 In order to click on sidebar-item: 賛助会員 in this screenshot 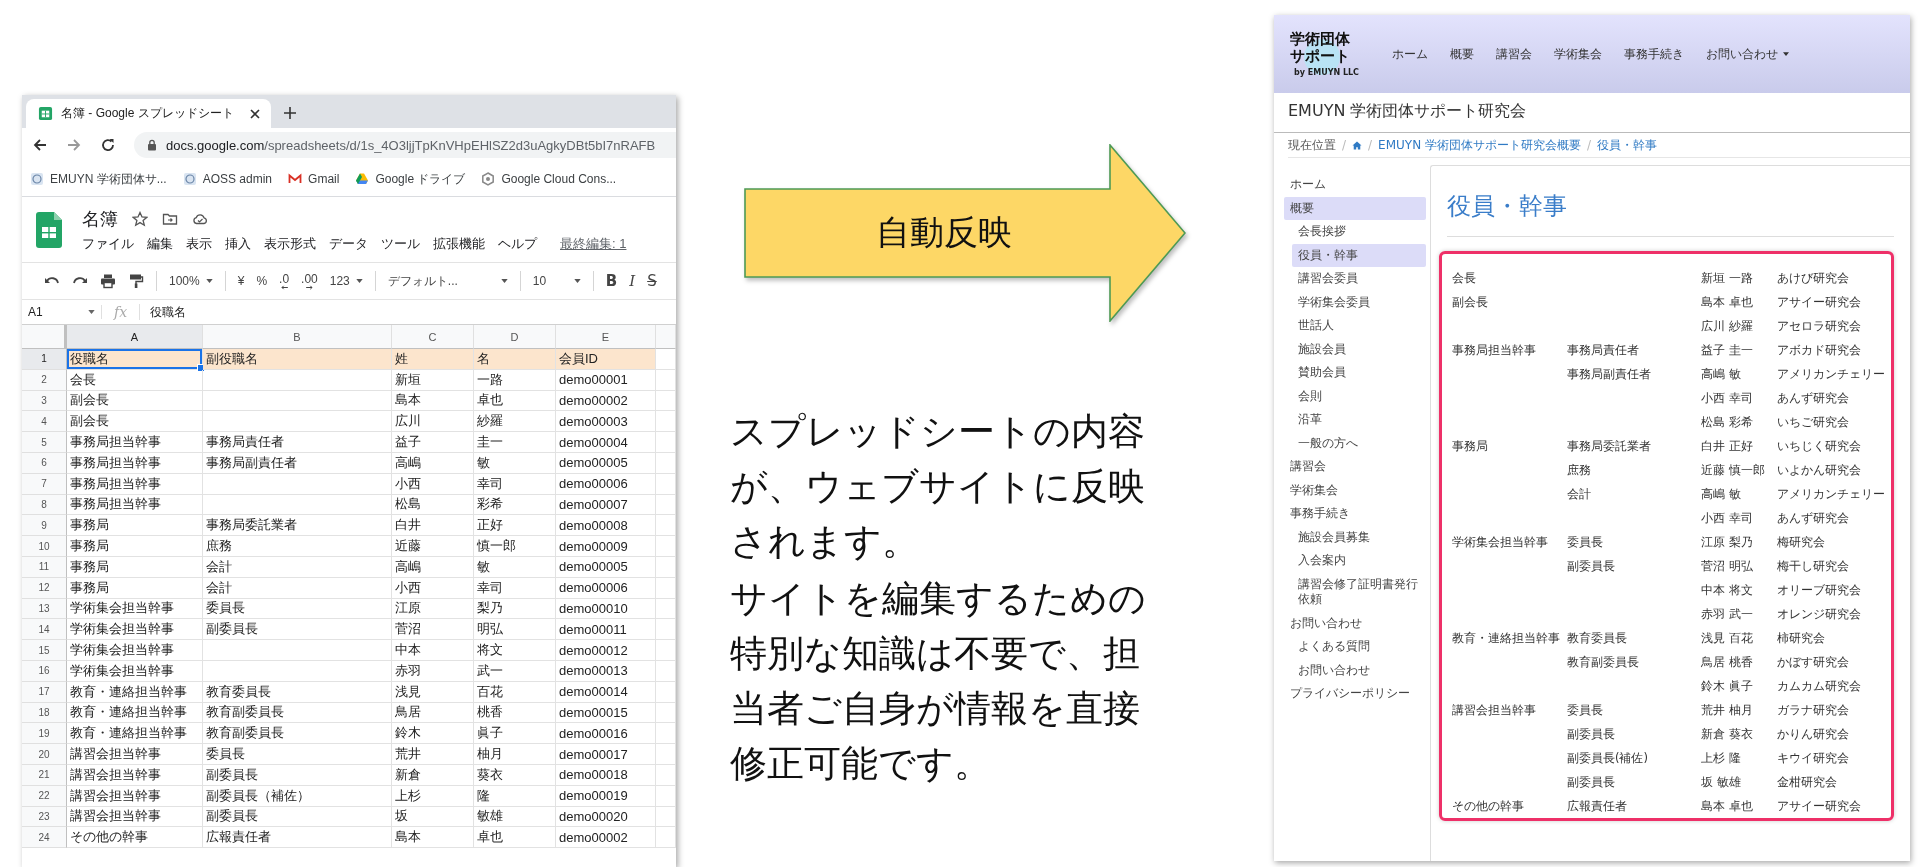, I will do `click(1359, 373)`.